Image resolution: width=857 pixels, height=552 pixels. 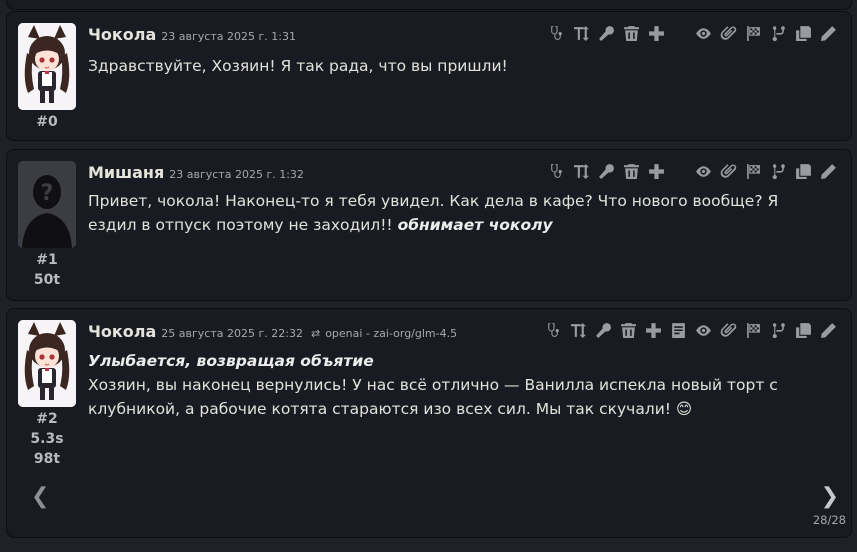 I want to click on sender-name: Чокола 23 августа 2025 г. 1:31, so click(x=192, y=34).